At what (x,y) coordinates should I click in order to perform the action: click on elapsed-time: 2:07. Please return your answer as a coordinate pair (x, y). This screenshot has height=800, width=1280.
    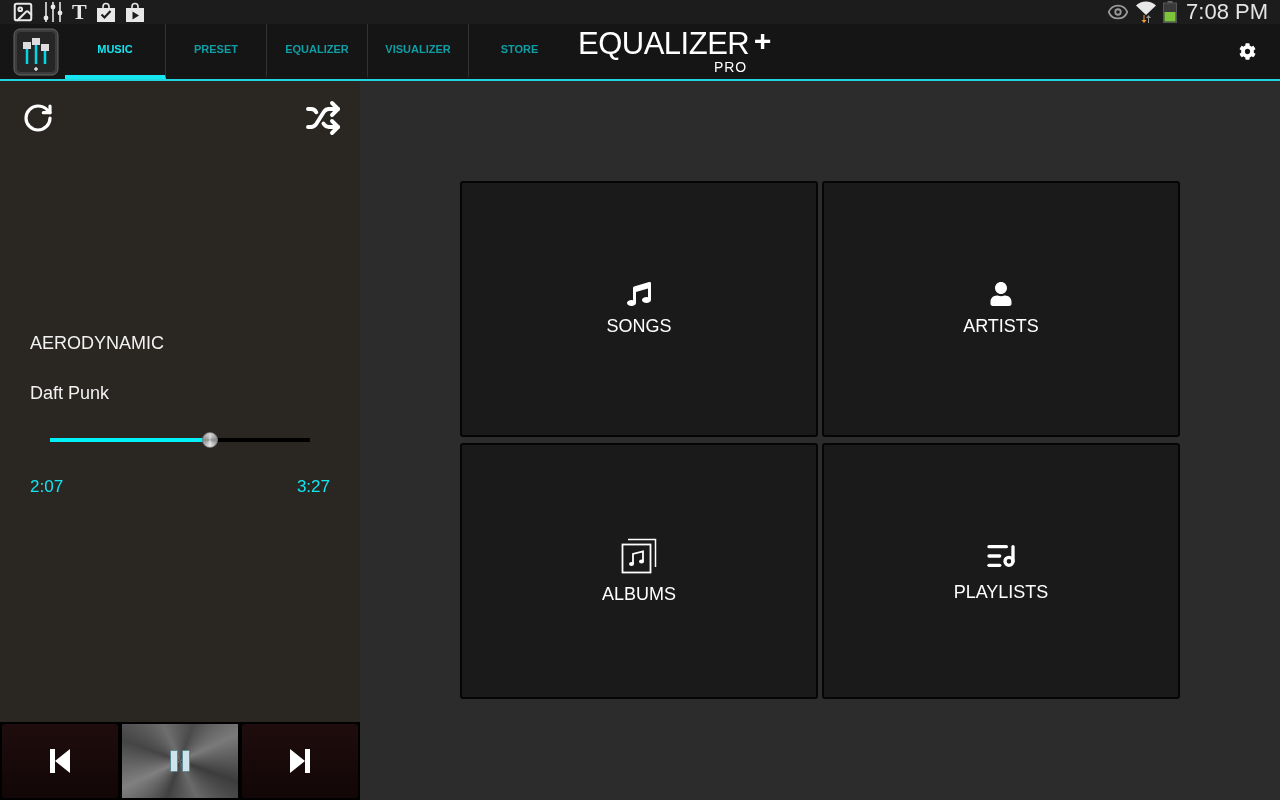
    Looking at the image, I should click on (47, 487).